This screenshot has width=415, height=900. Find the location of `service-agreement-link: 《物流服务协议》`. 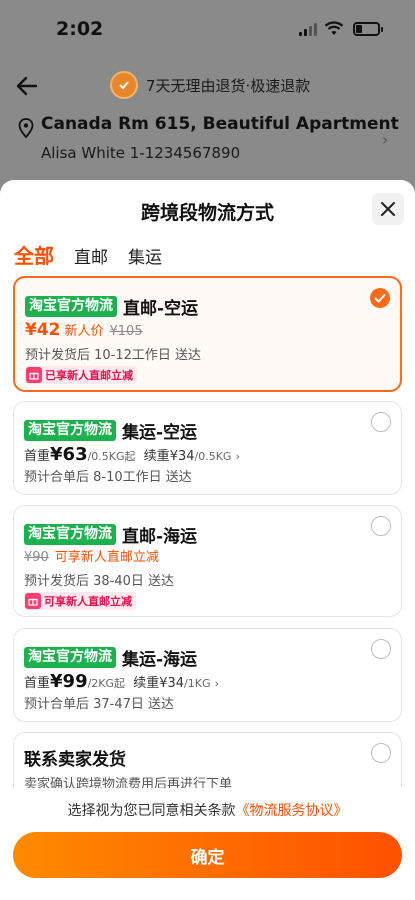

service-agreement-link: 《物流服务协议》 is located at coordinates (292, 811).